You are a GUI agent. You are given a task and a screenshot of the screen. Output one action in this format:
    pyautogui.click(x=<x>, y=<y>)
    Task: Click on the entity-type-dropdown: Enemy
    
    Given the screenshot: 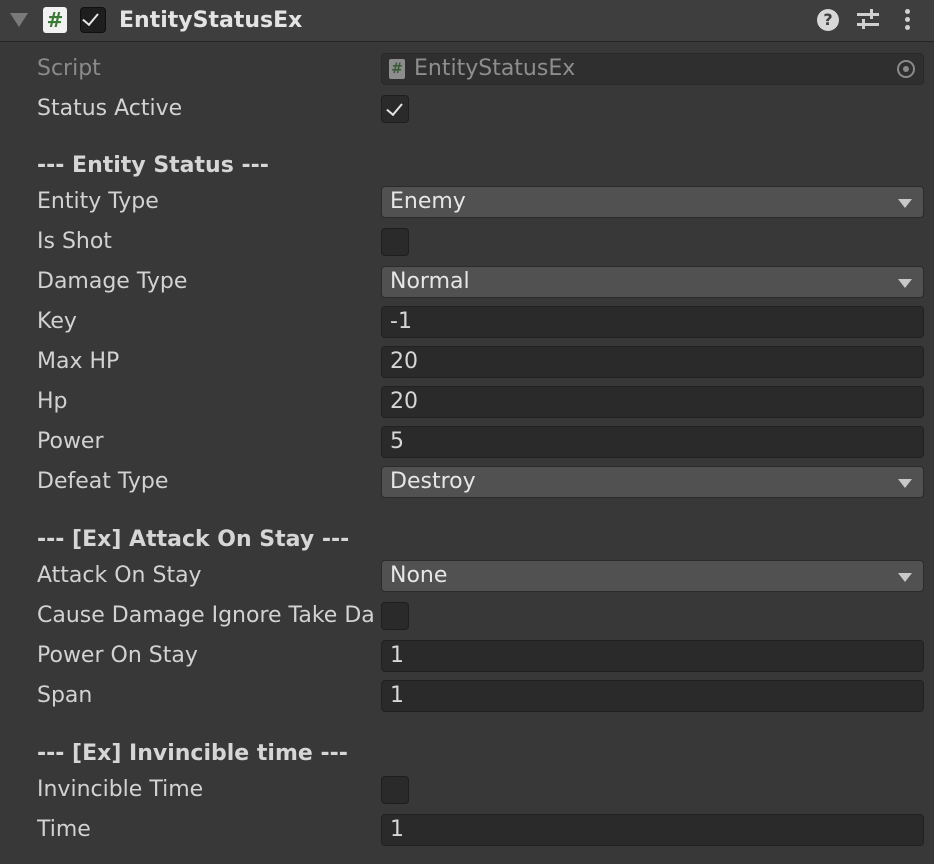 What is the action you would take?
    pyautogui.click(x=652, y=202)
    